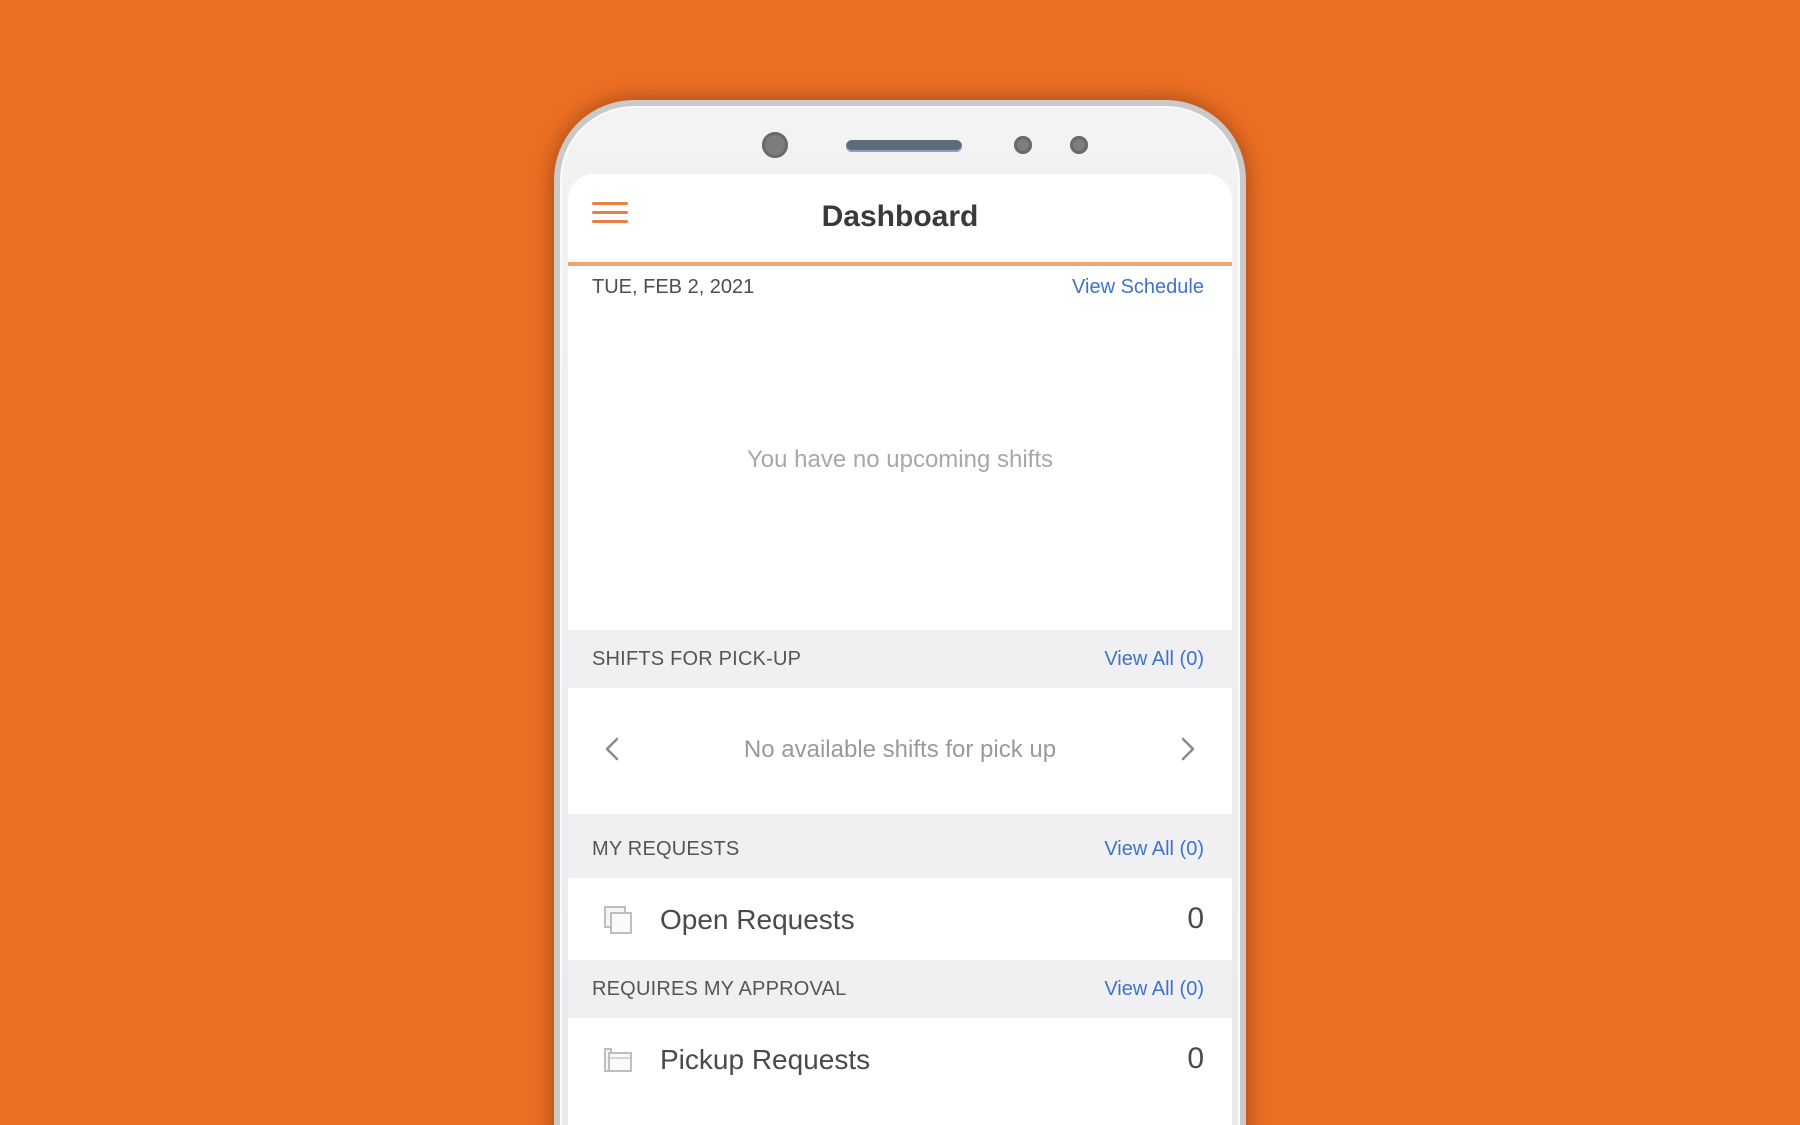  Describe the element at coordinates (719, 989) in the screenshot. I see `section-title: REQUIRES MY APPROVAL` at that location.